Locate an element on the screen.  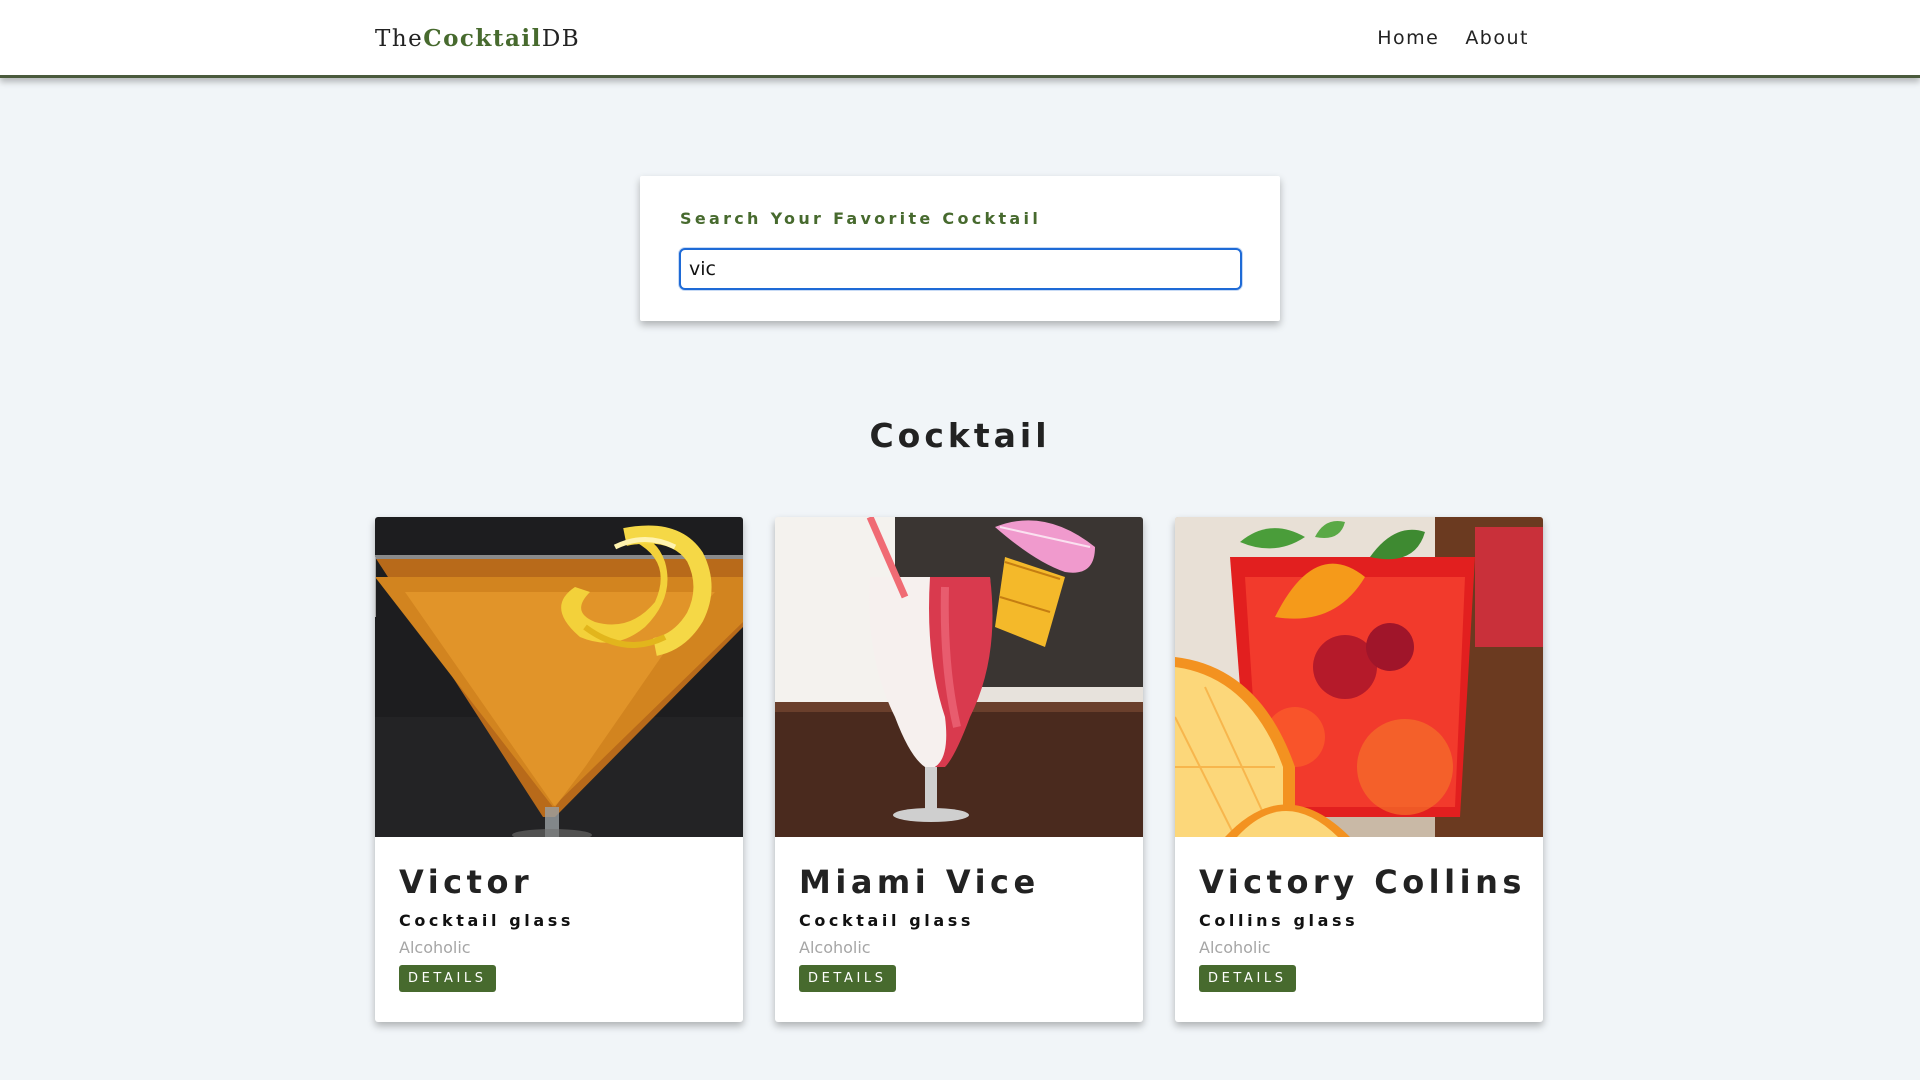
card-body: Victor Cocktail glass Alcoholic DETAILS is located at coordinates (561, 927).